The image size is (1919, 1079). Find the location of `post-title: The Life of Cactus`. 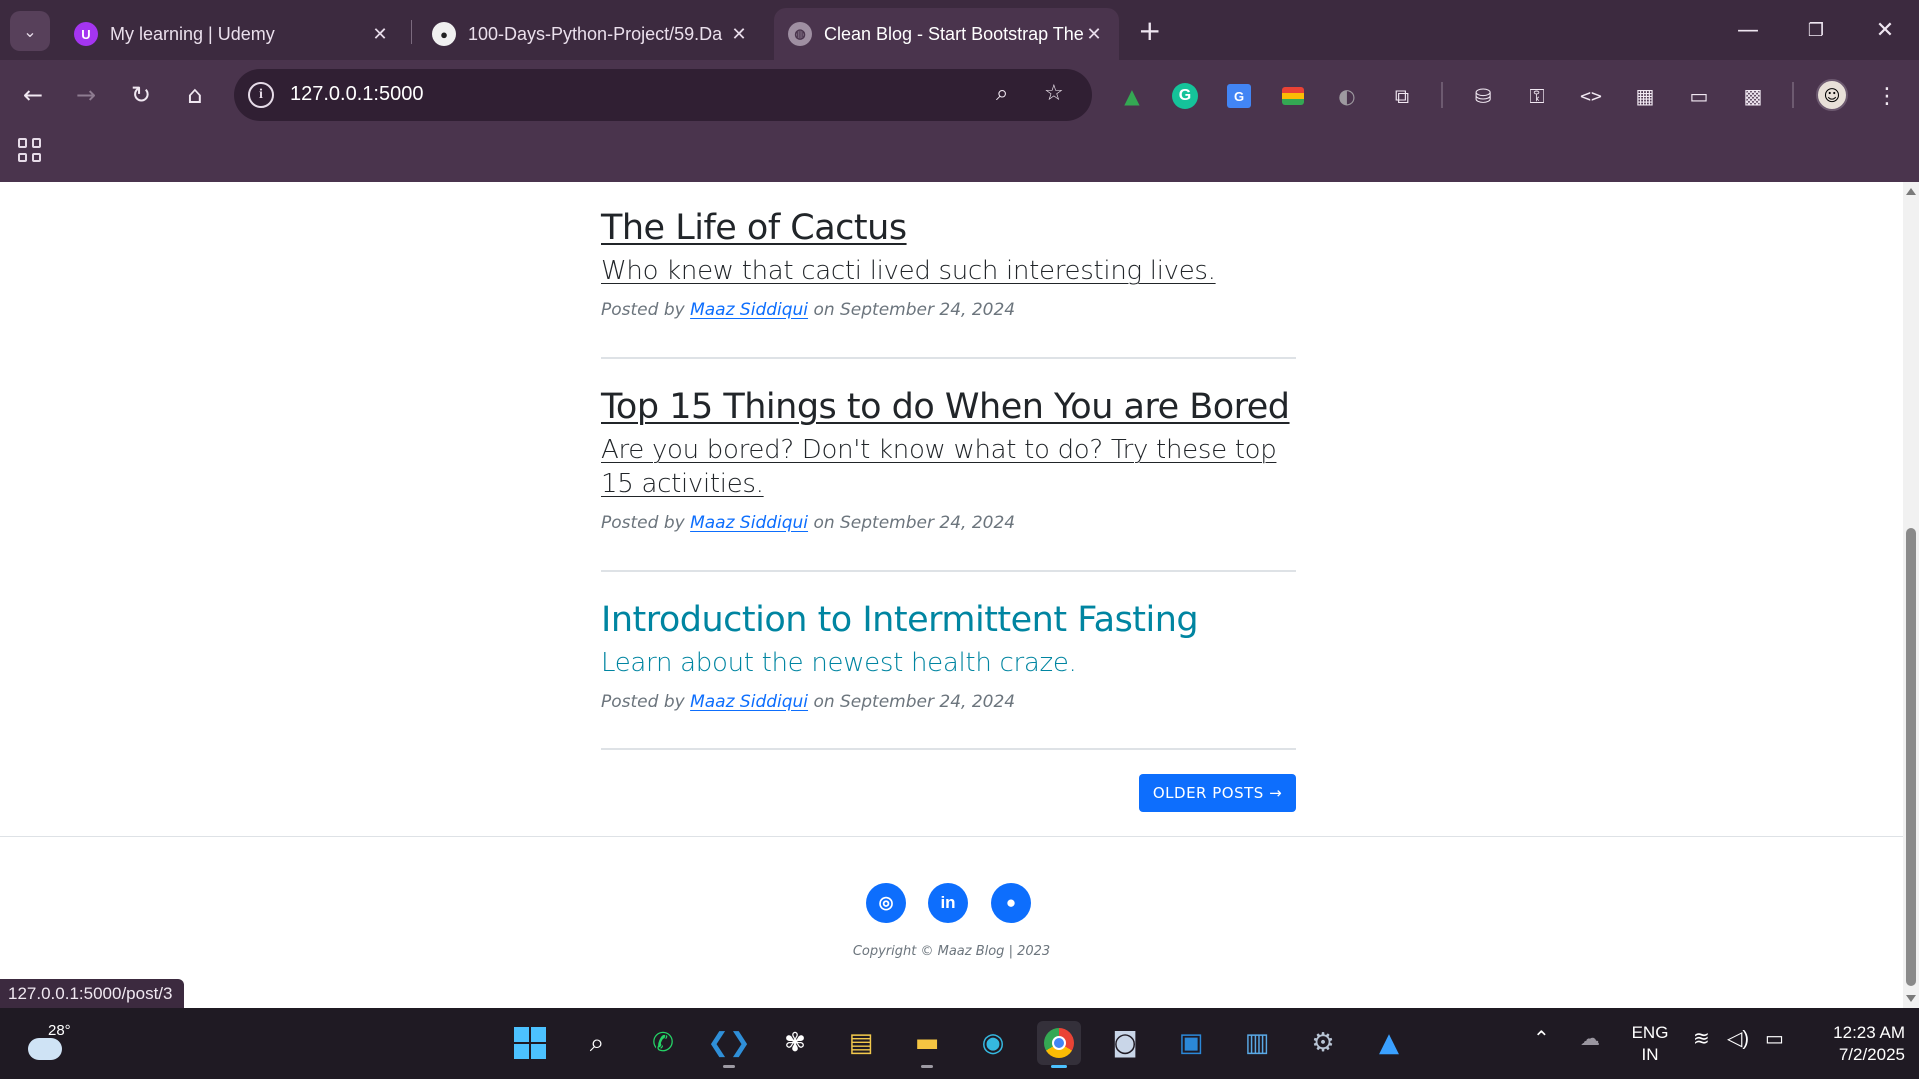

post-title: The Life of Cactus is located at coordinates (948, 228).